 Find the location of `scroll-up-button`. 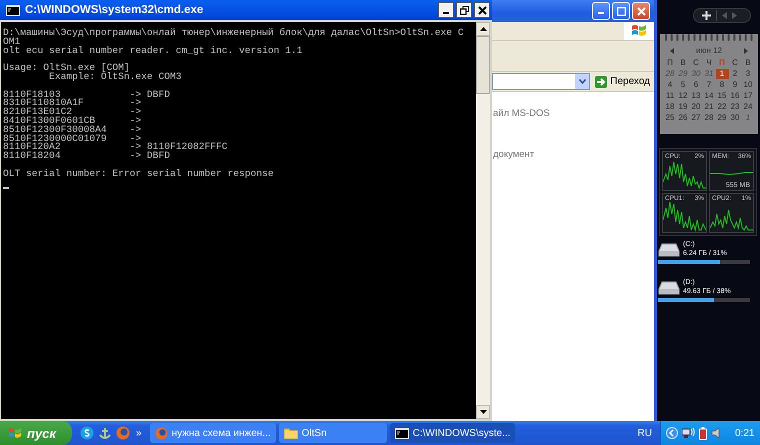

scroll-up-button is located at coordinates (483, 29).